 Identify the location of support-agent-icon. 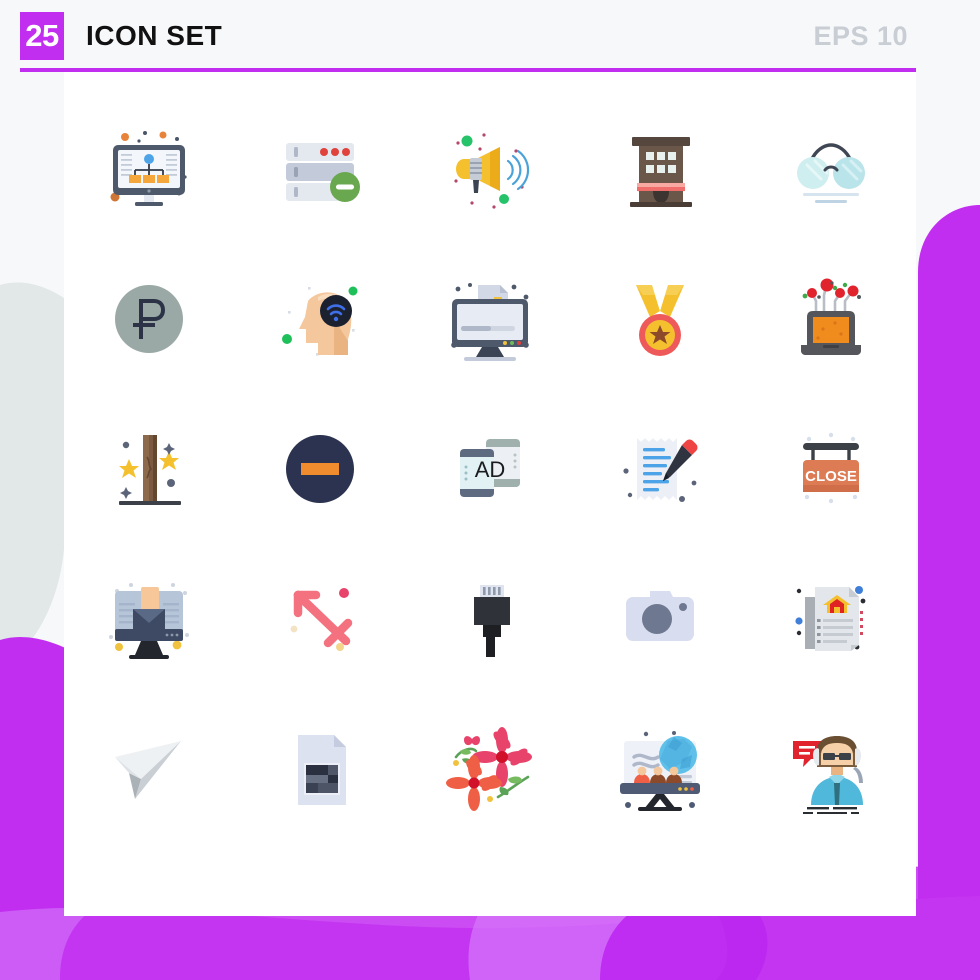
(831, 769).